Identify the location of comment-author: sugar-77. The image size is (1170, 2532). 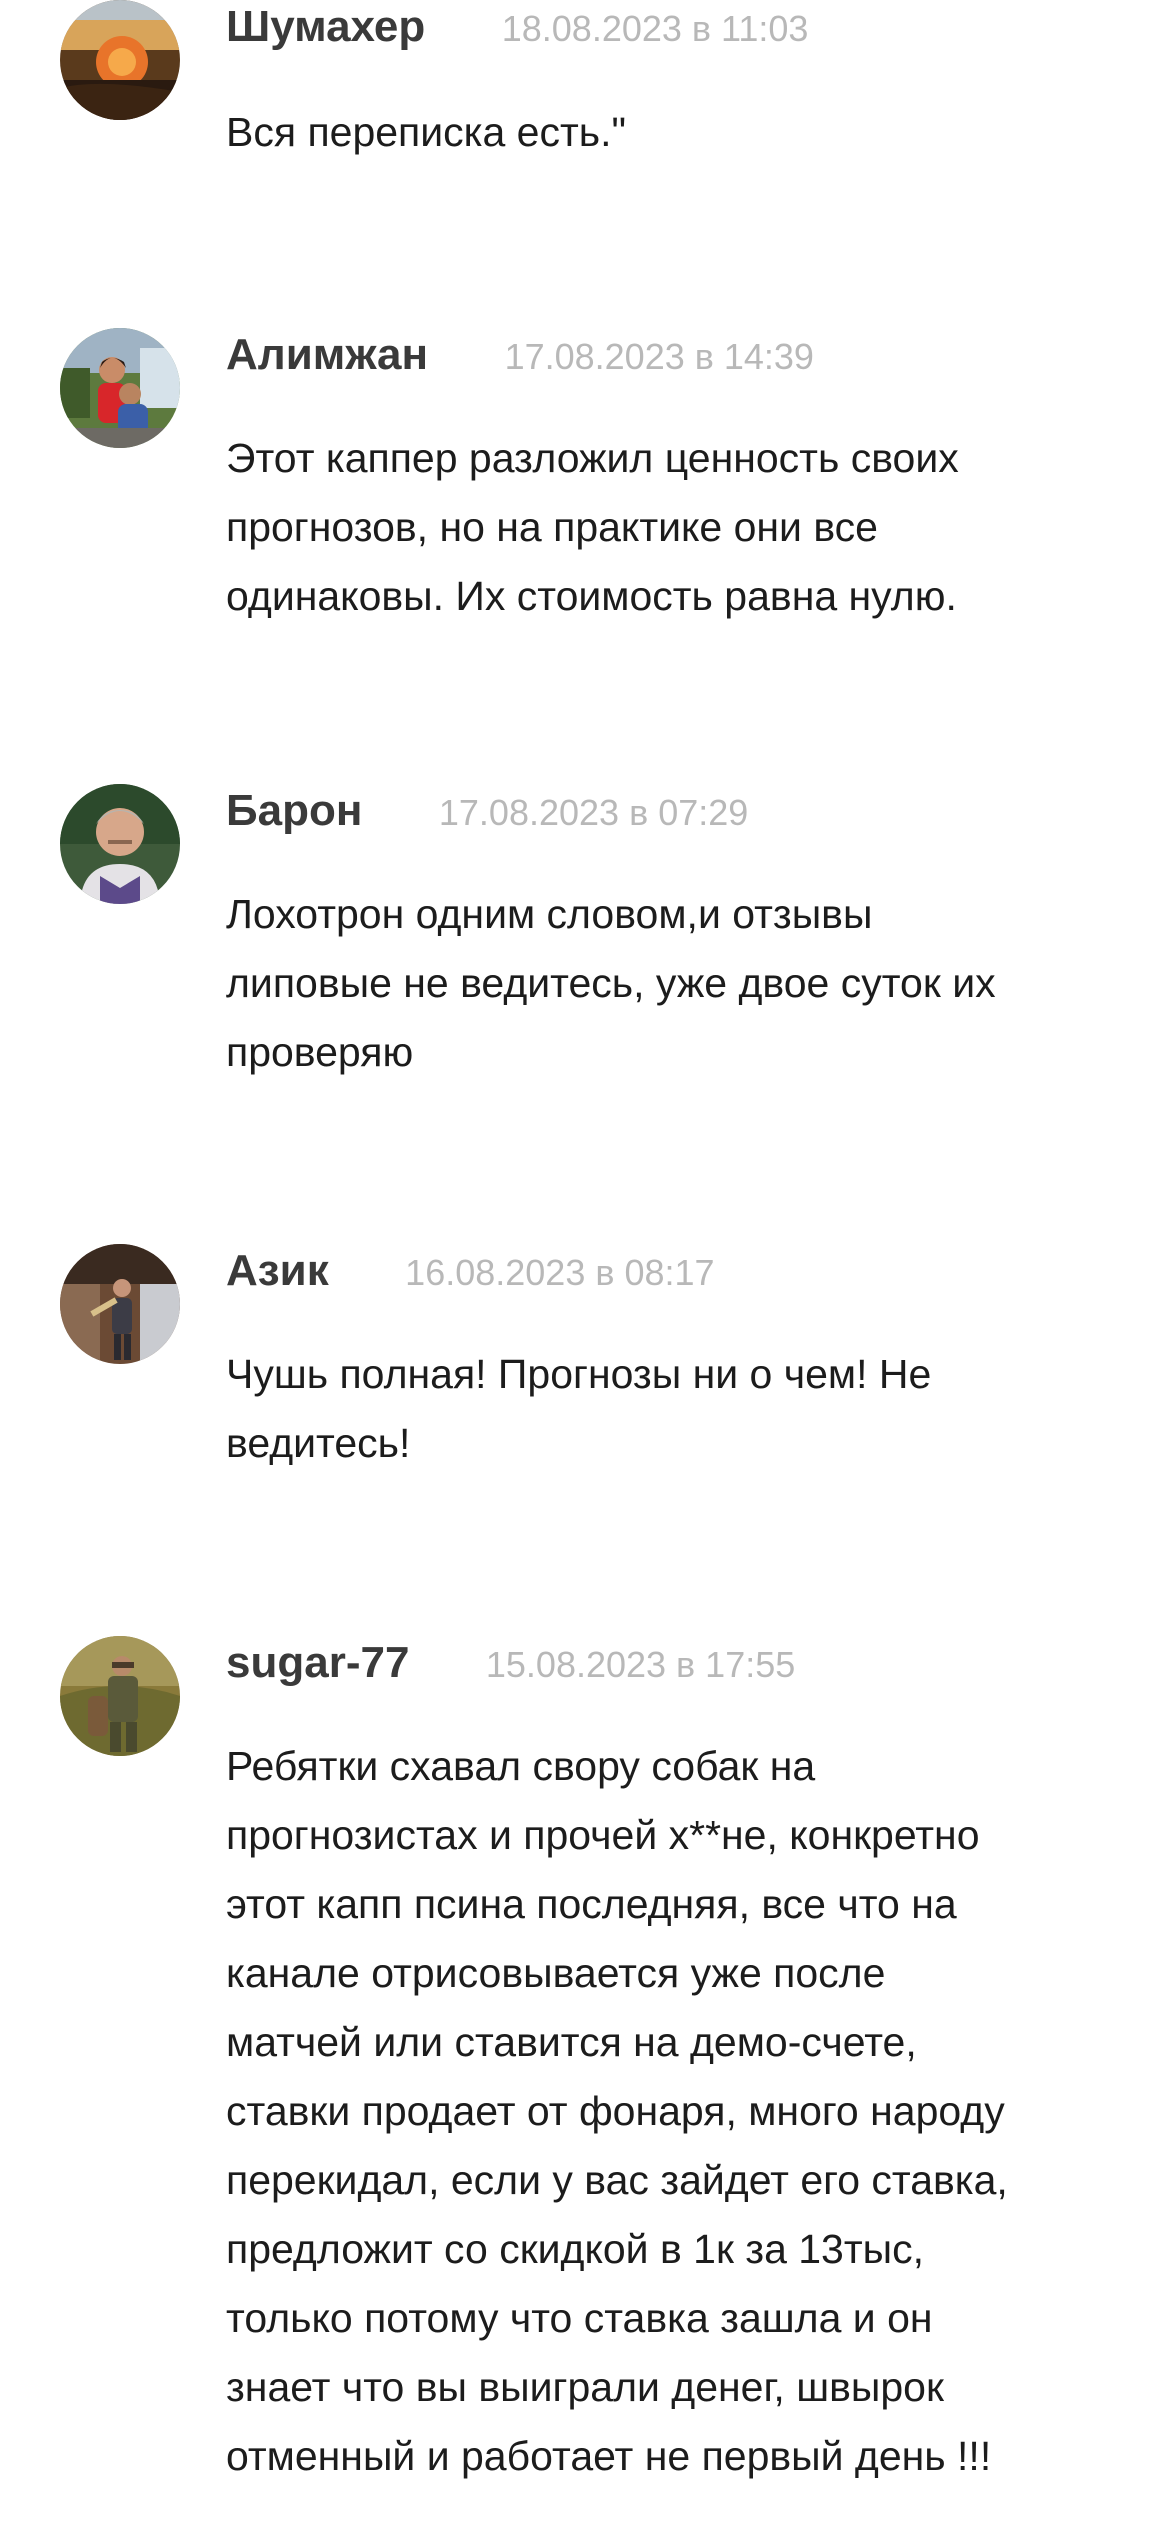
(318, 1662).